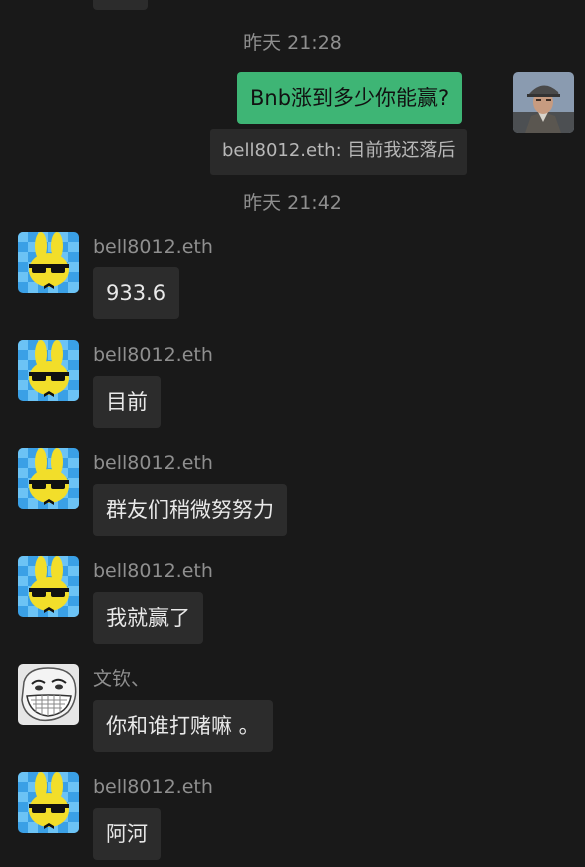  Describe the element at coordinates (190, 510) in the screenshot. I see `message-bubble: 群友们稍微努努力` at that location.